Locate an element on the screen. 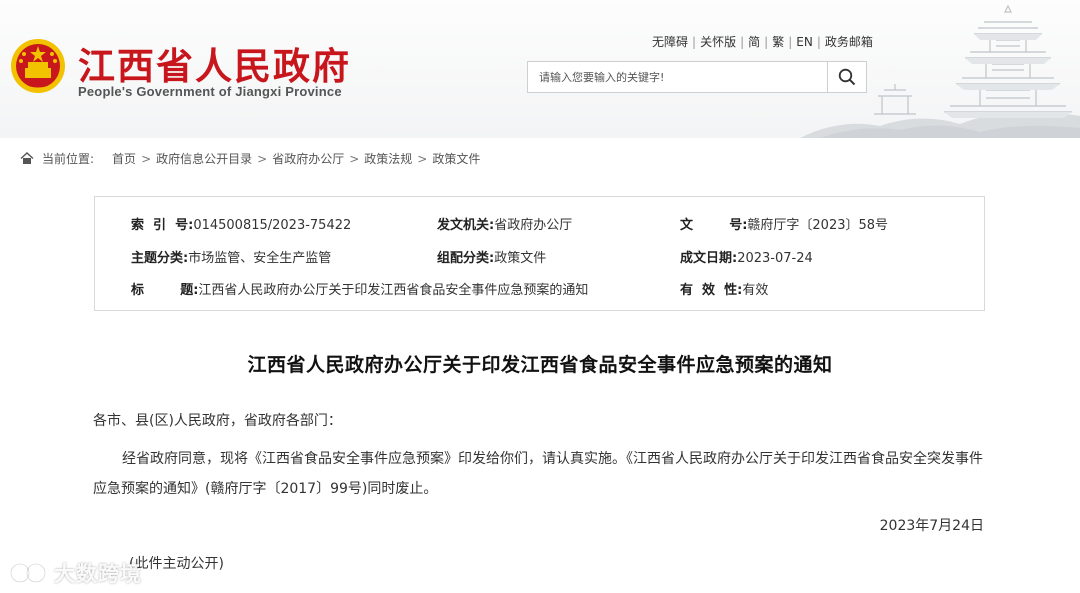 The image size is (1080, 593). info-issuer: 发文机关:省政府办公厅 is located at coordinates (504, 223).